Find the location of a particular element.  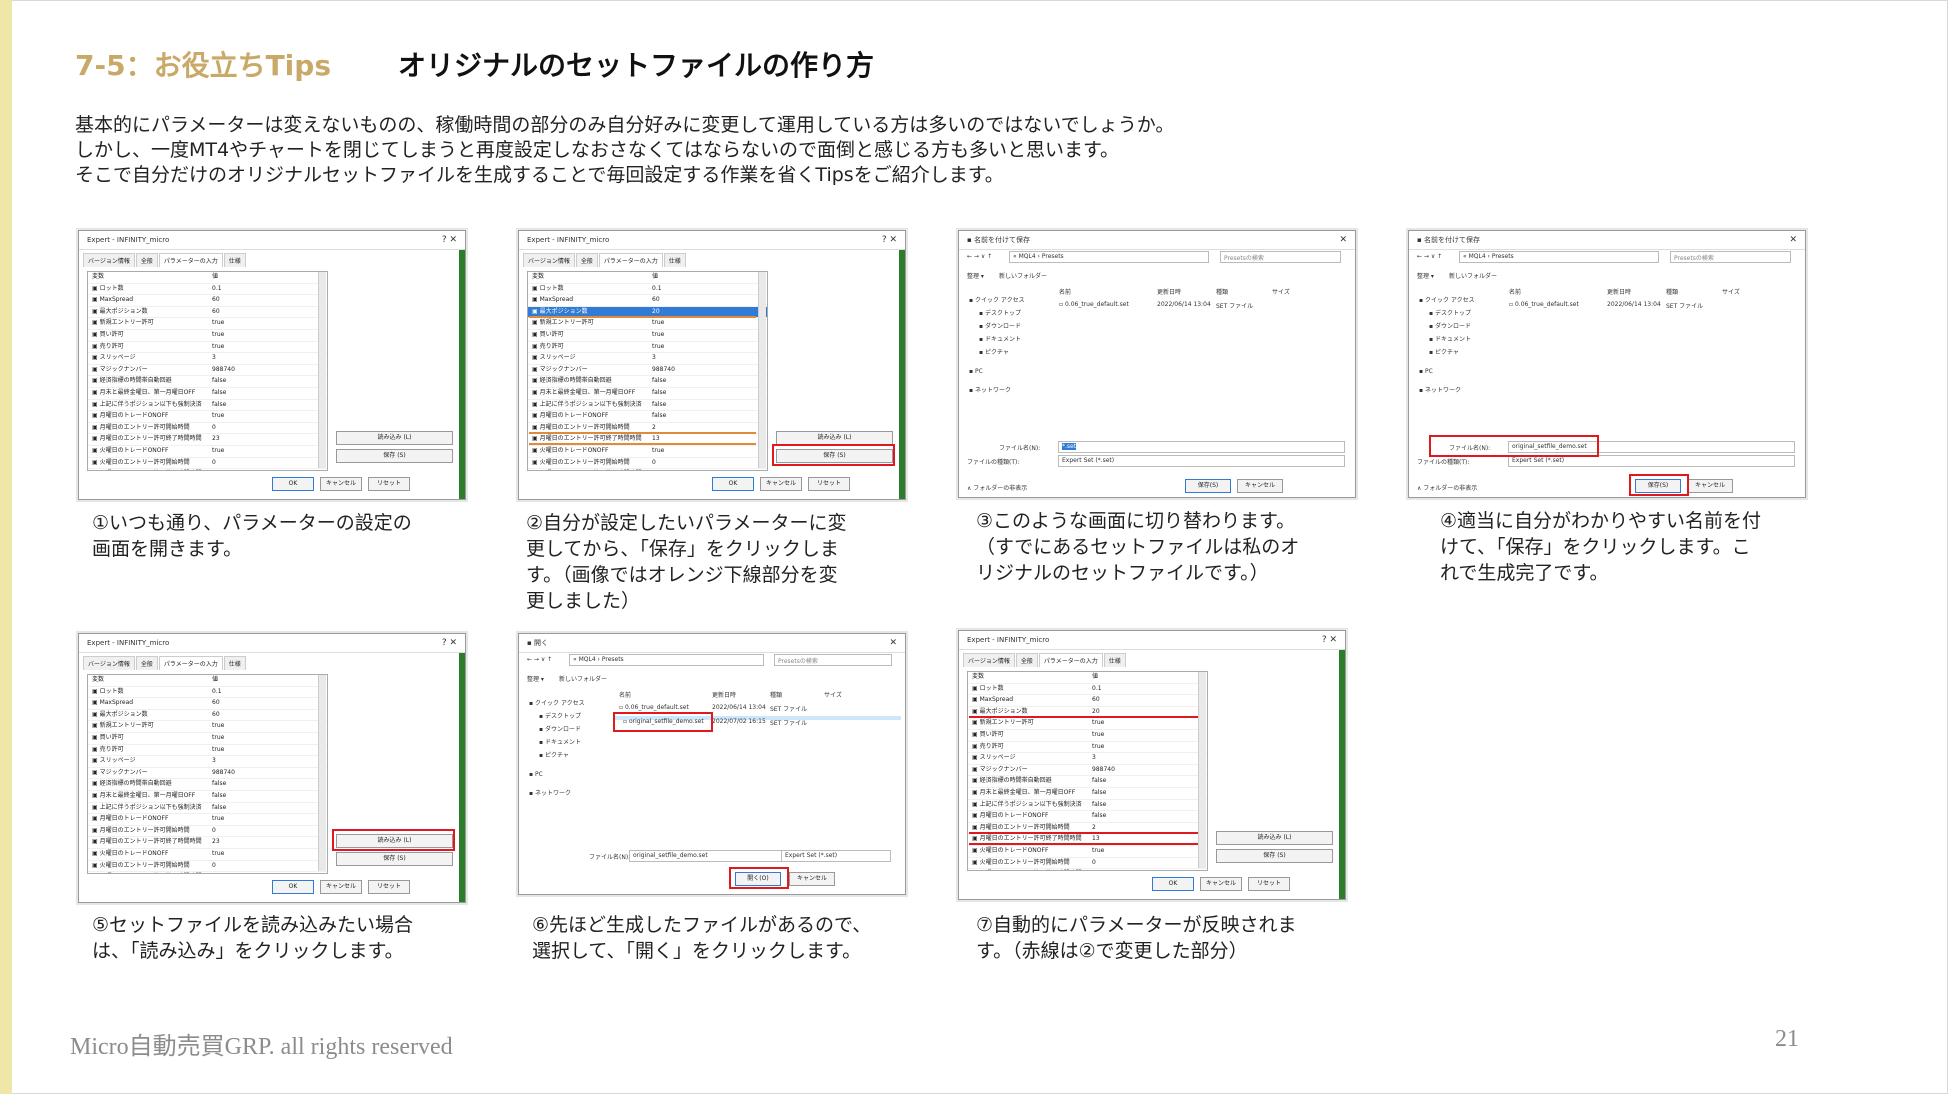

param-row: ▣ 新規エントリー許可 true is located at coordinates (647, 324).